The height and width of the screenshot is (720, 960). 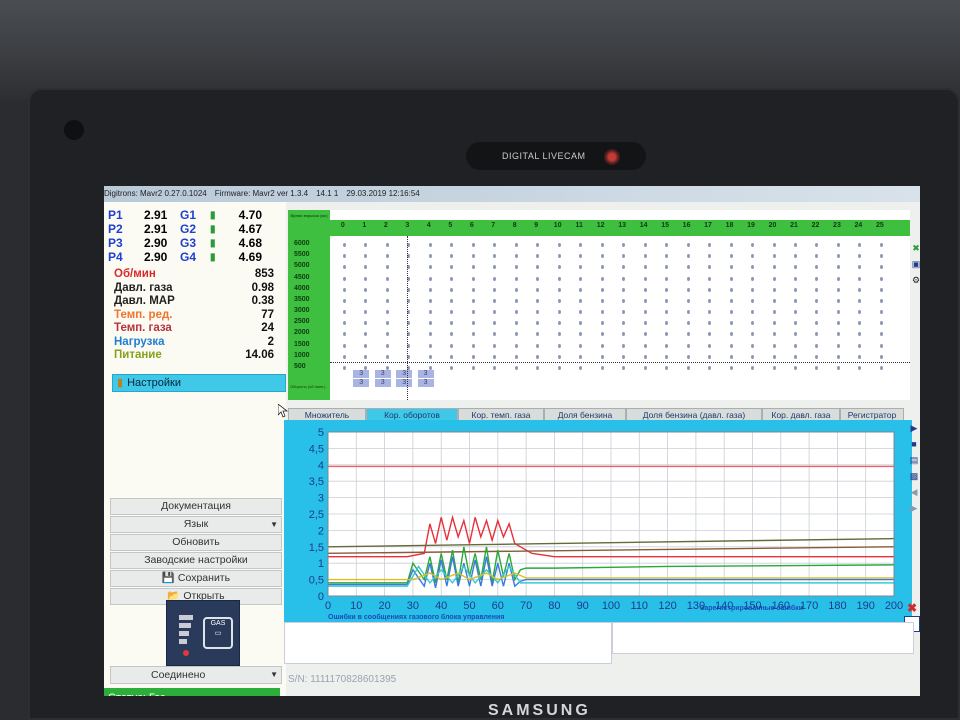 What do you see at coordinates (915, 248) in the screenshot?
I see `close-icon: ✖` at bounding box center [915, 248].